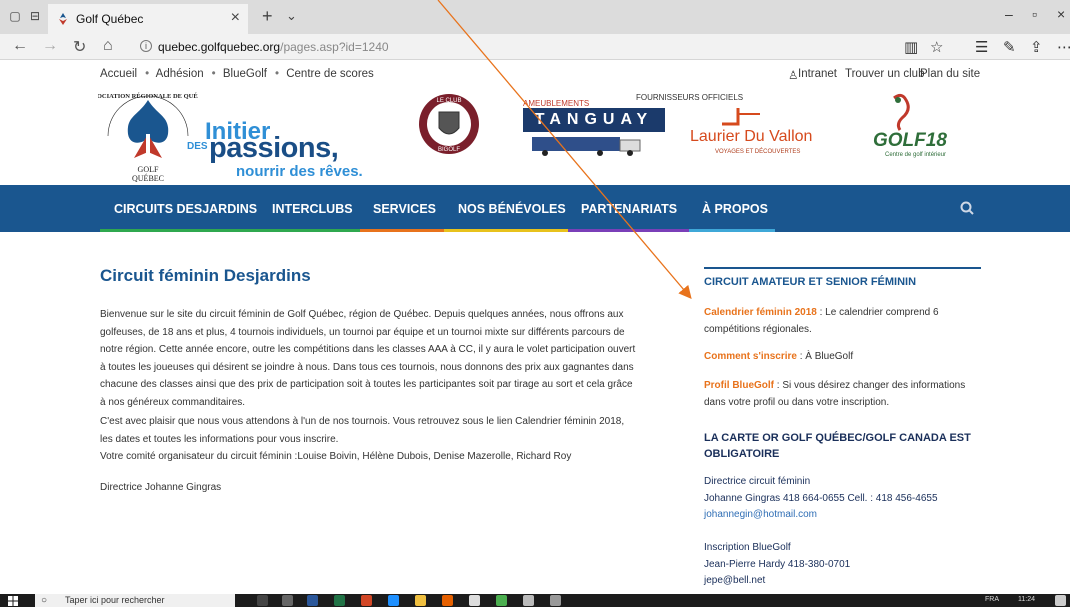  I want to click on tab-title: Golf Québec, so click(110, 19).